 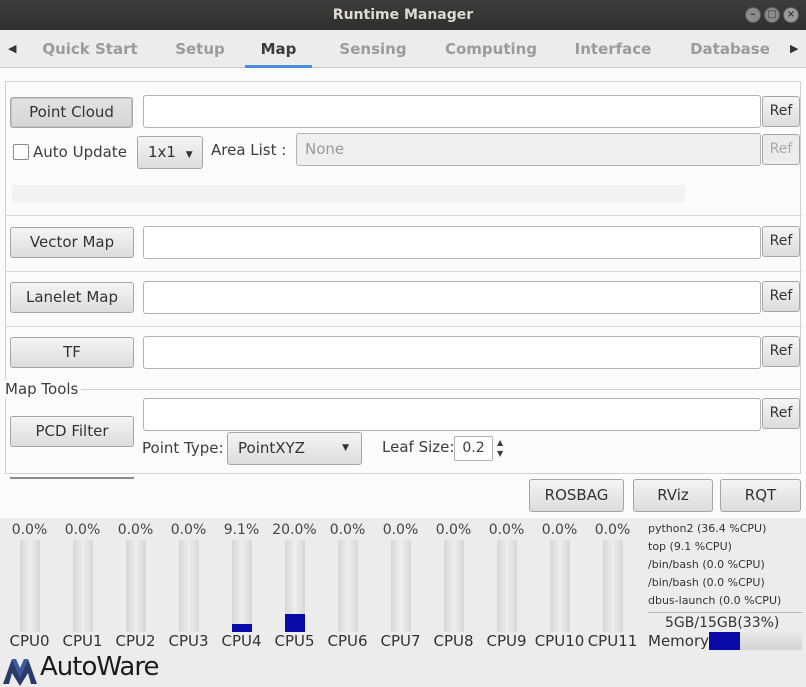 What do you see at coordinates (400, 641) in the screenshot?
I see `cpu-label: CPU7` at bounding box center [400, 641].